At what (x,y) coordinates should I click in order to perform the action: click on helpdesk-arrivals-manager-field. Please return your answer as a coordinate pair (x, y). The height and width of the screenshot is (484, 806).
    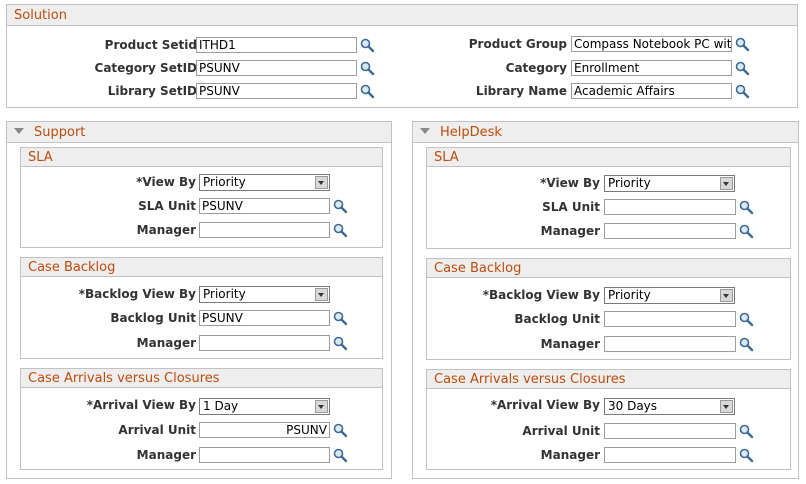
    Looking at the image, I should click on (670, 455).